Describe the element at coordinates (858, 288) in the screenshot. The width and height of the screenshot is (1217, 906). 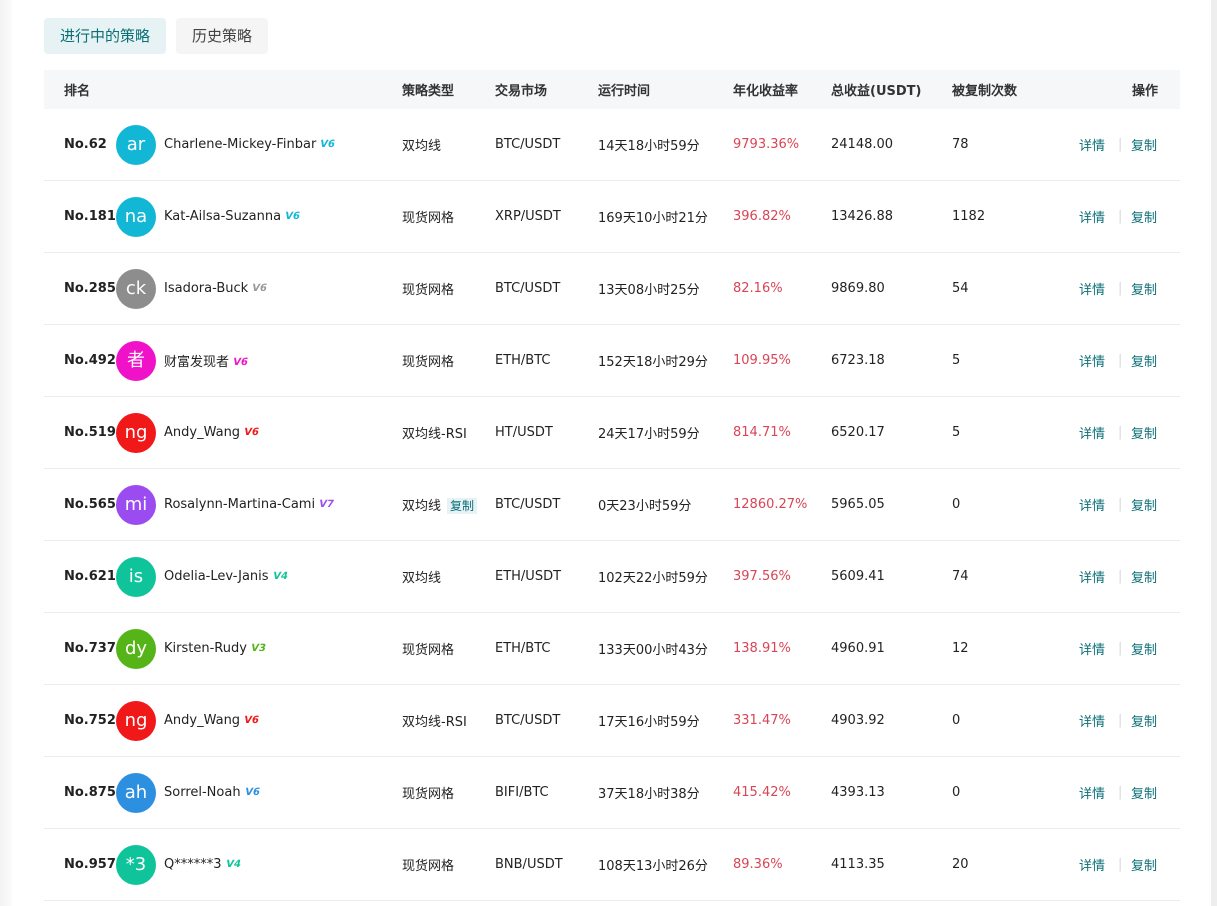
I see `total-profit-cell: 9869.80` at that location.